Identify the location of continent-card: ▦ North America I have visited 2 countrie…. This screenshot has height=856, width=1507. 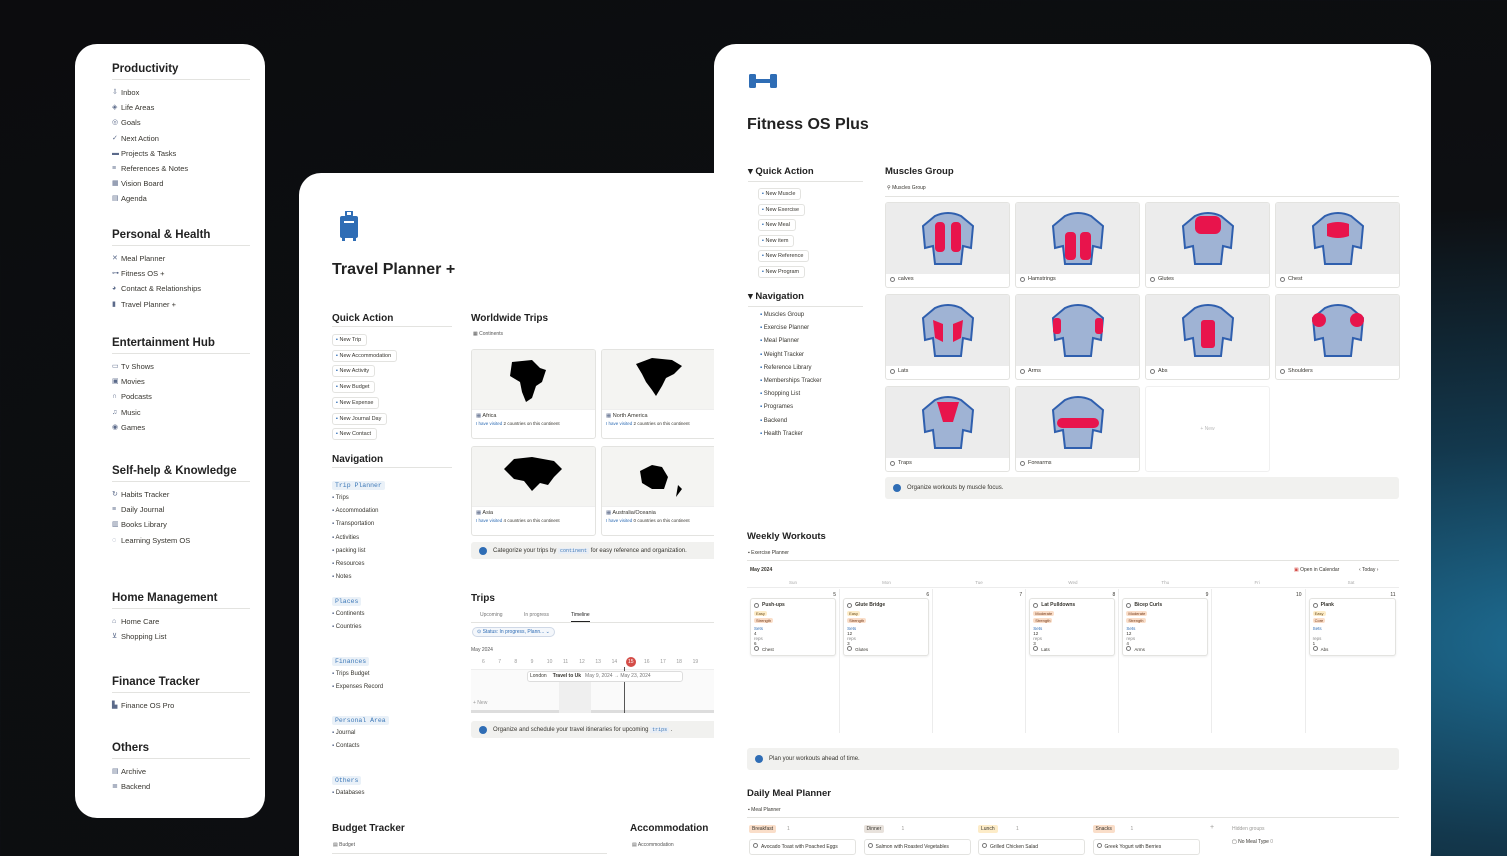
(663, 394).